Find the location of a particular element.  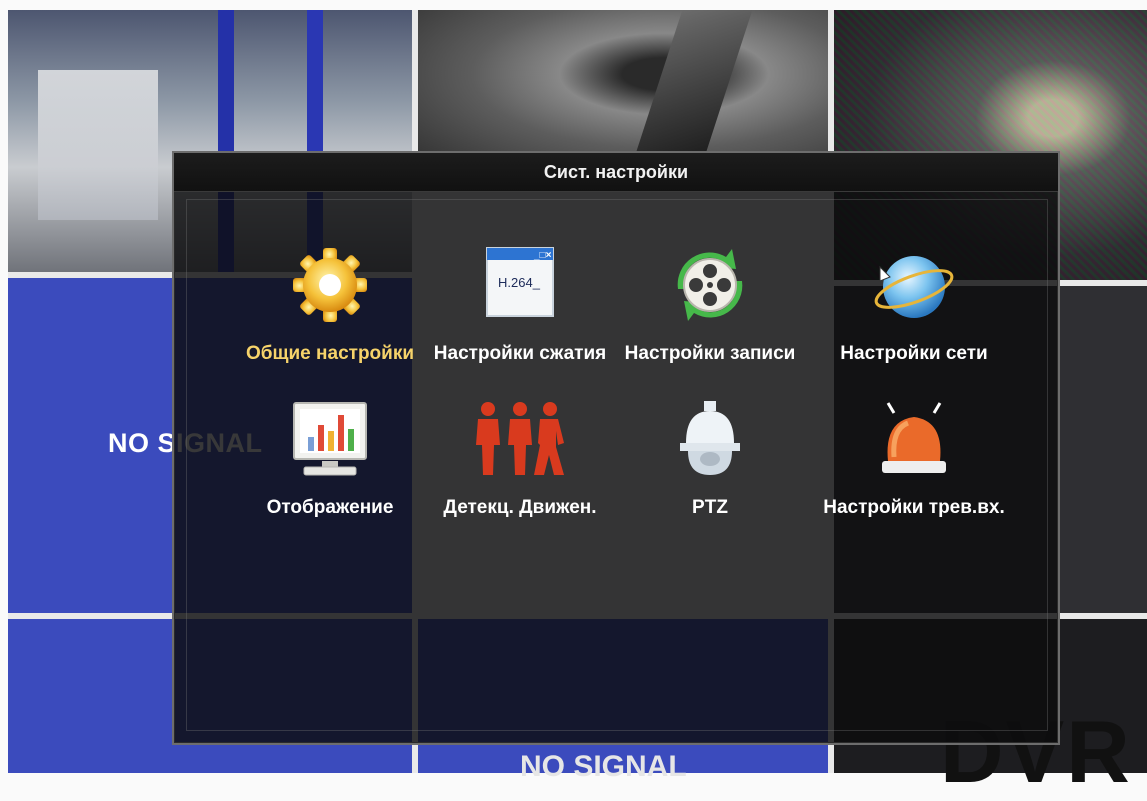

gear-icon is located at coordinates (330, 285).